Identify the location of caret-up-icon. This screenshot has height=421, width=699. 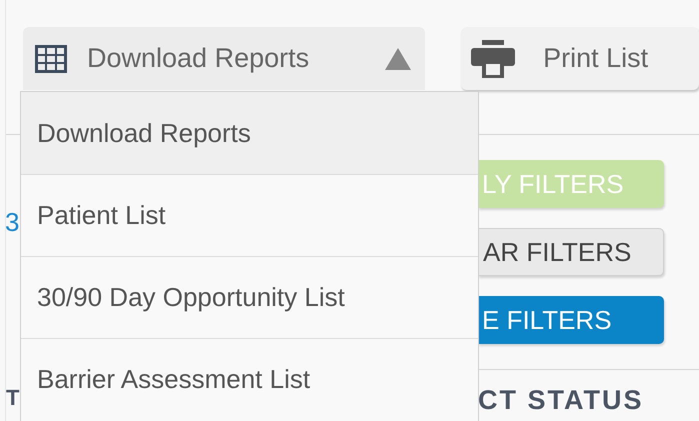
(398, 59).